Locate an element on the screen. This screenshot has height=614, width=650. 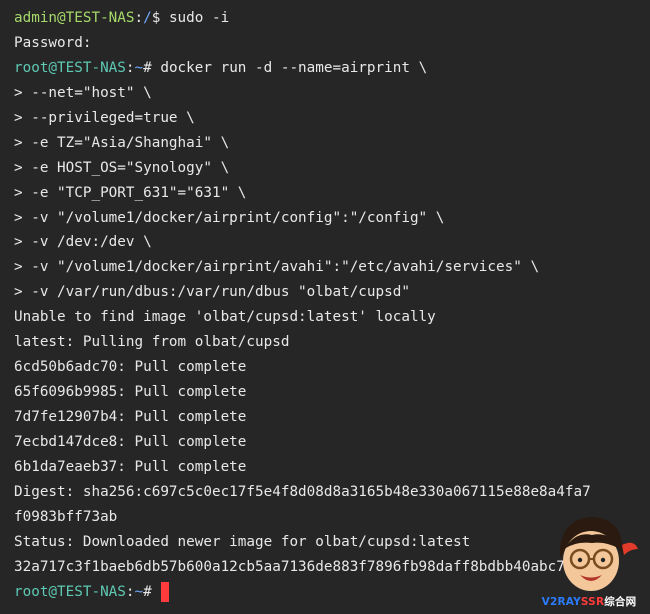
line-text: > -e "TCP_PORT_631"="631" \ is located at coordinates (130, 193).